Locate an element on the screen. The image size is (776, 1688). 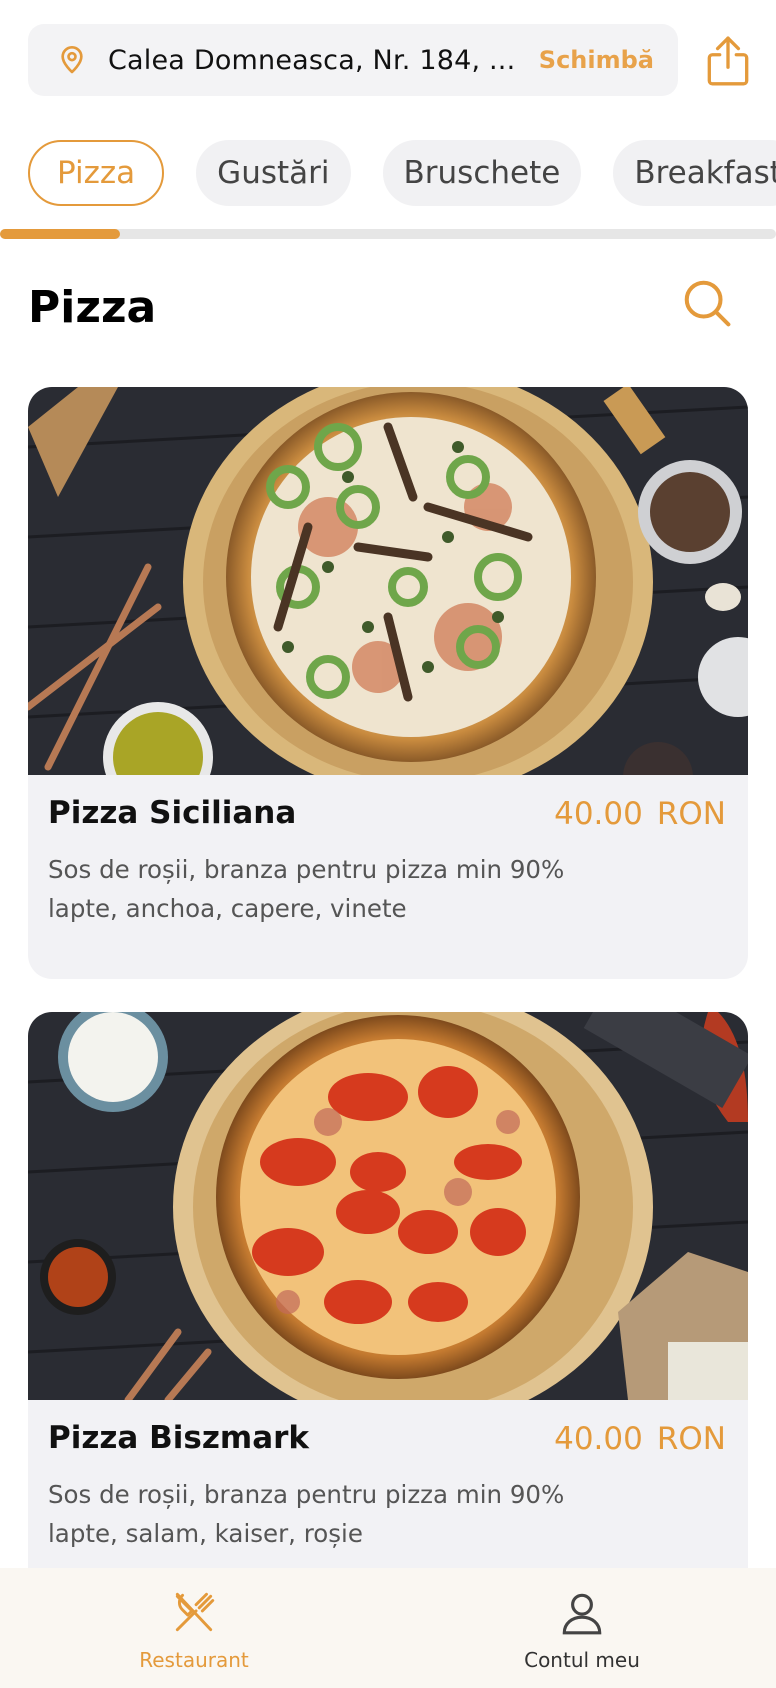
category-scroll-indicator is located at coordinates (388, 234).